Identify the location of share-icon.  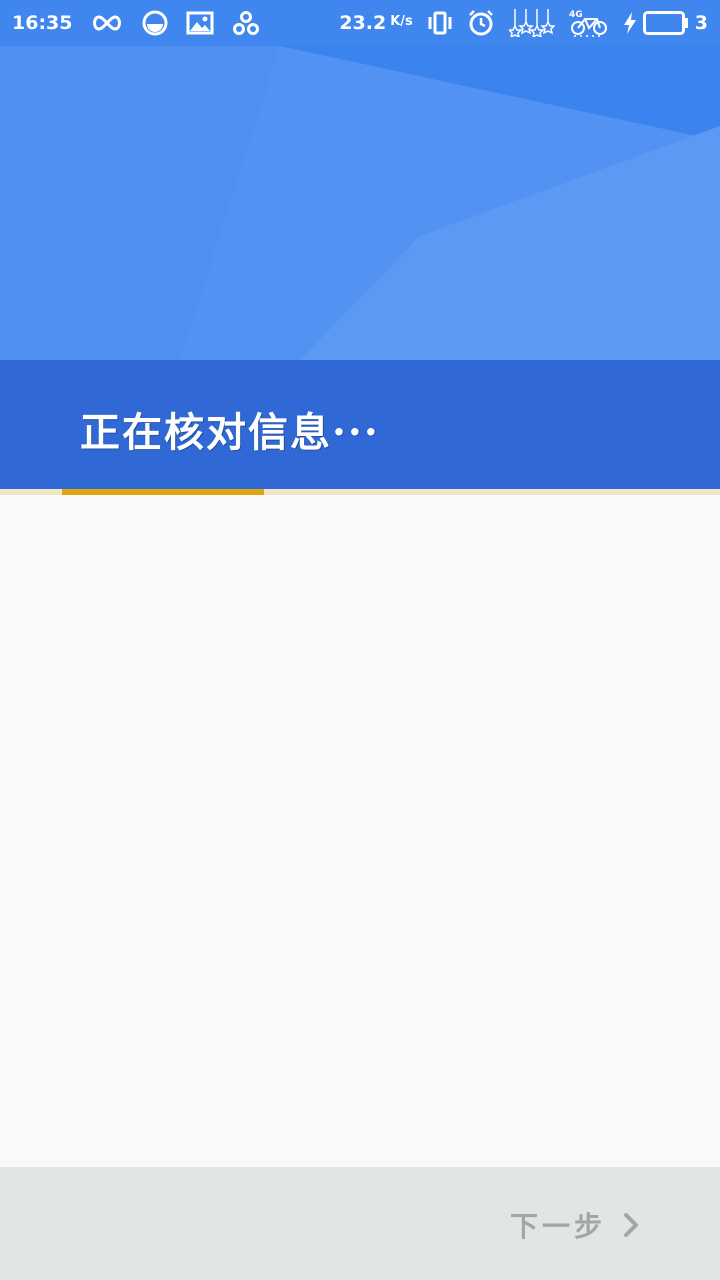
(246, 23).